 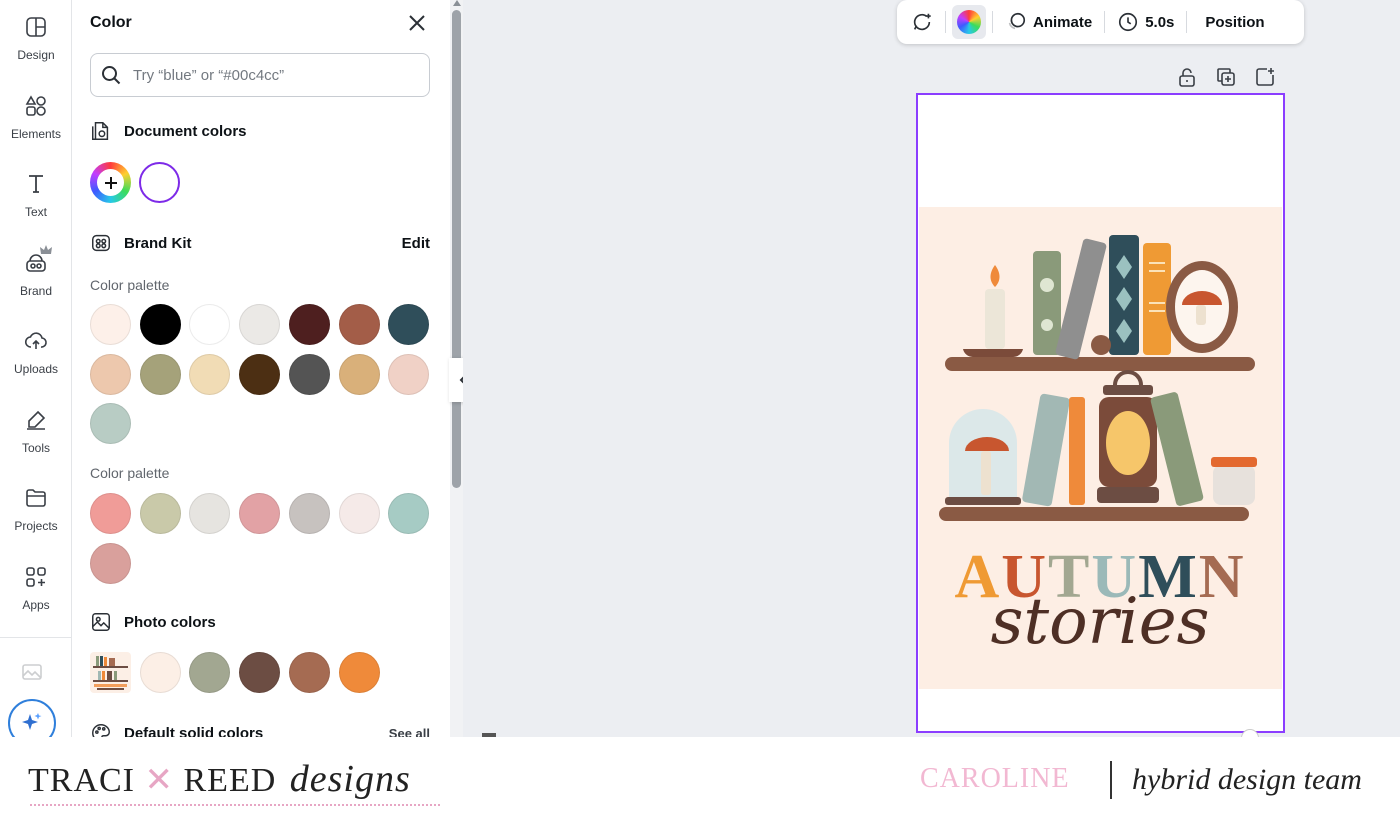 I want to click on rail-item-design: Design, so click(x=36, y=35).